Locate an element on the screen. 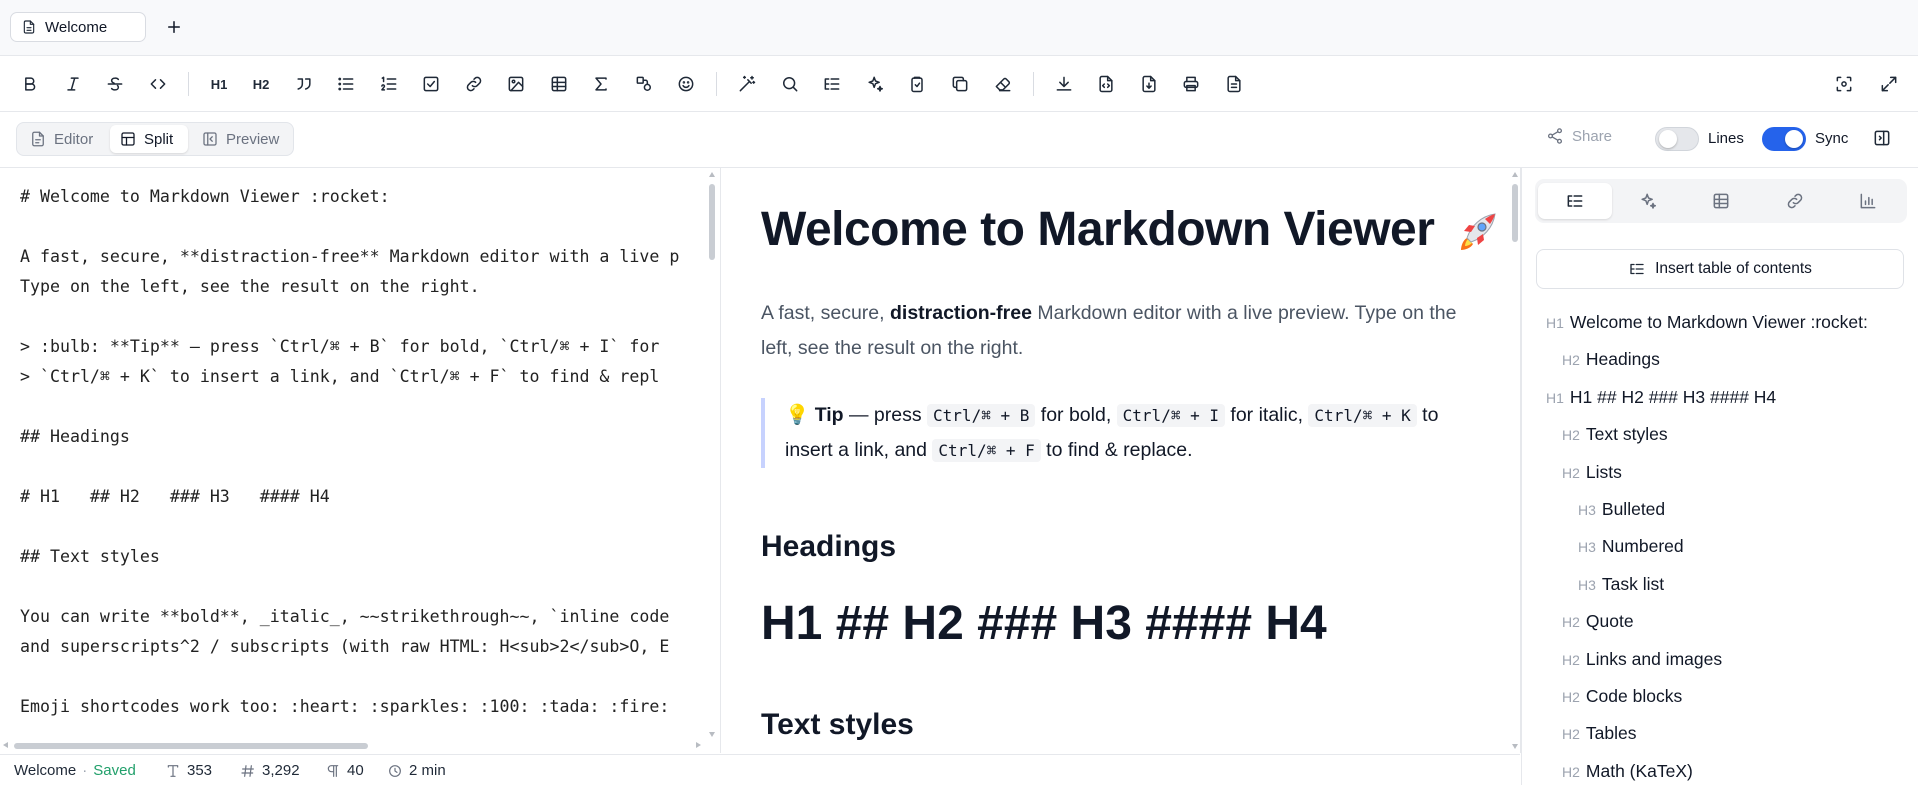 The width and height of the screenshot is (1918, 786). editor-mode-button: Editor is located at coordinates (63, 139).